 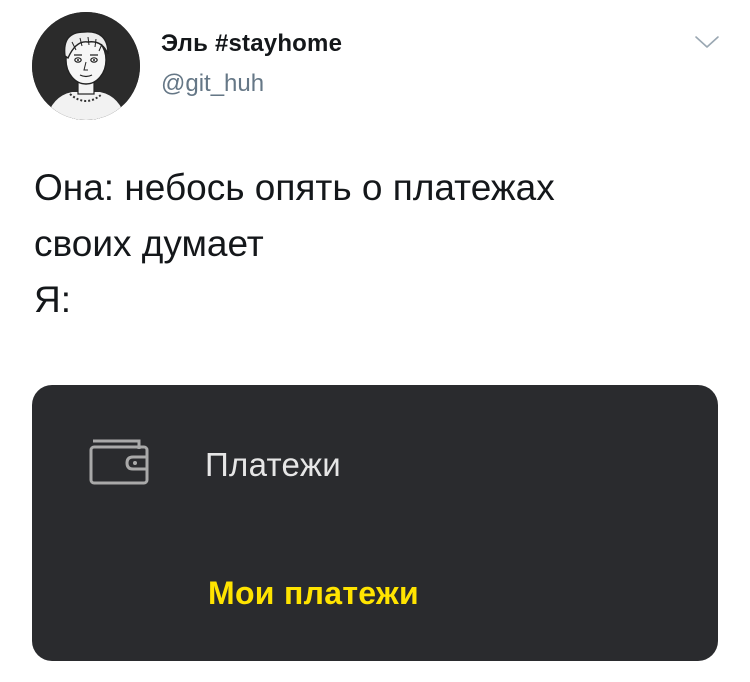 I want to click on chevron-down-icon, so click(x=707, y=42).